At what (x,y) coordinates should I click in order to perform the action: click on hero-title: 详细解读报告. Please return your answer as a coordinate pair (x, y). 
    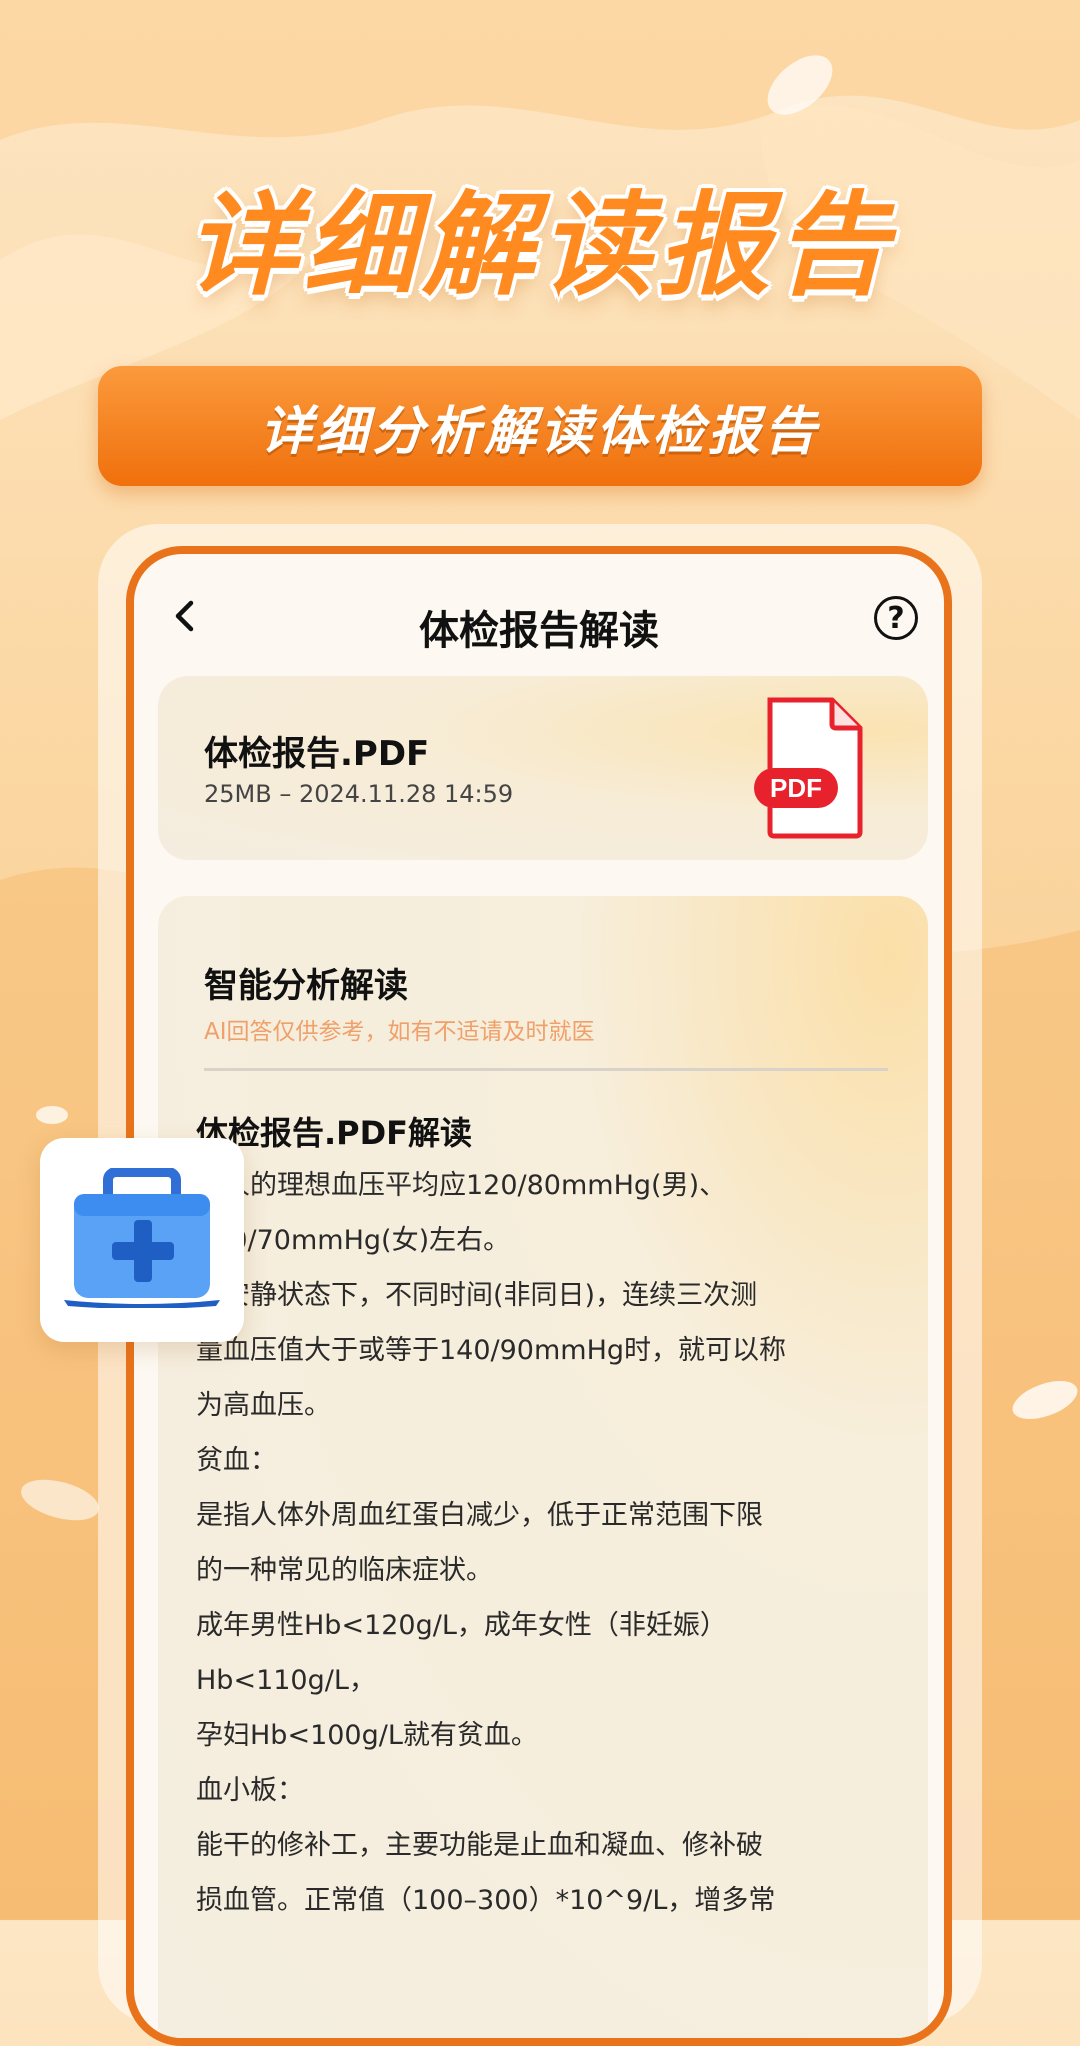
    Looking at the image, I should click on (540, 246).